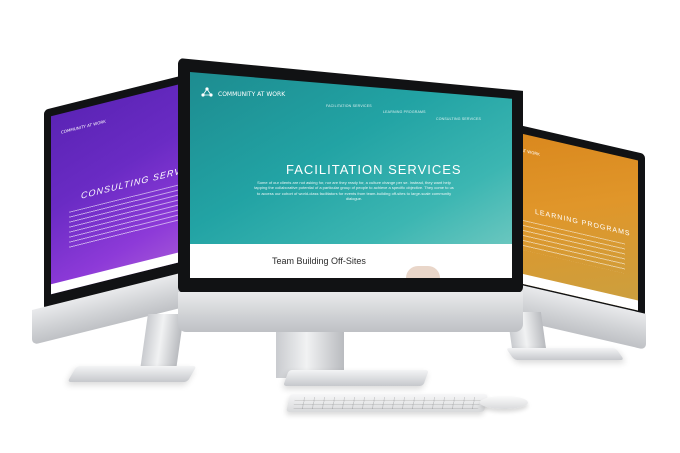  Describe the element at coordinates (404, 112) in the screenshot. I see `nav-learning-programs: LEARNING PROGRAMS` at that location.